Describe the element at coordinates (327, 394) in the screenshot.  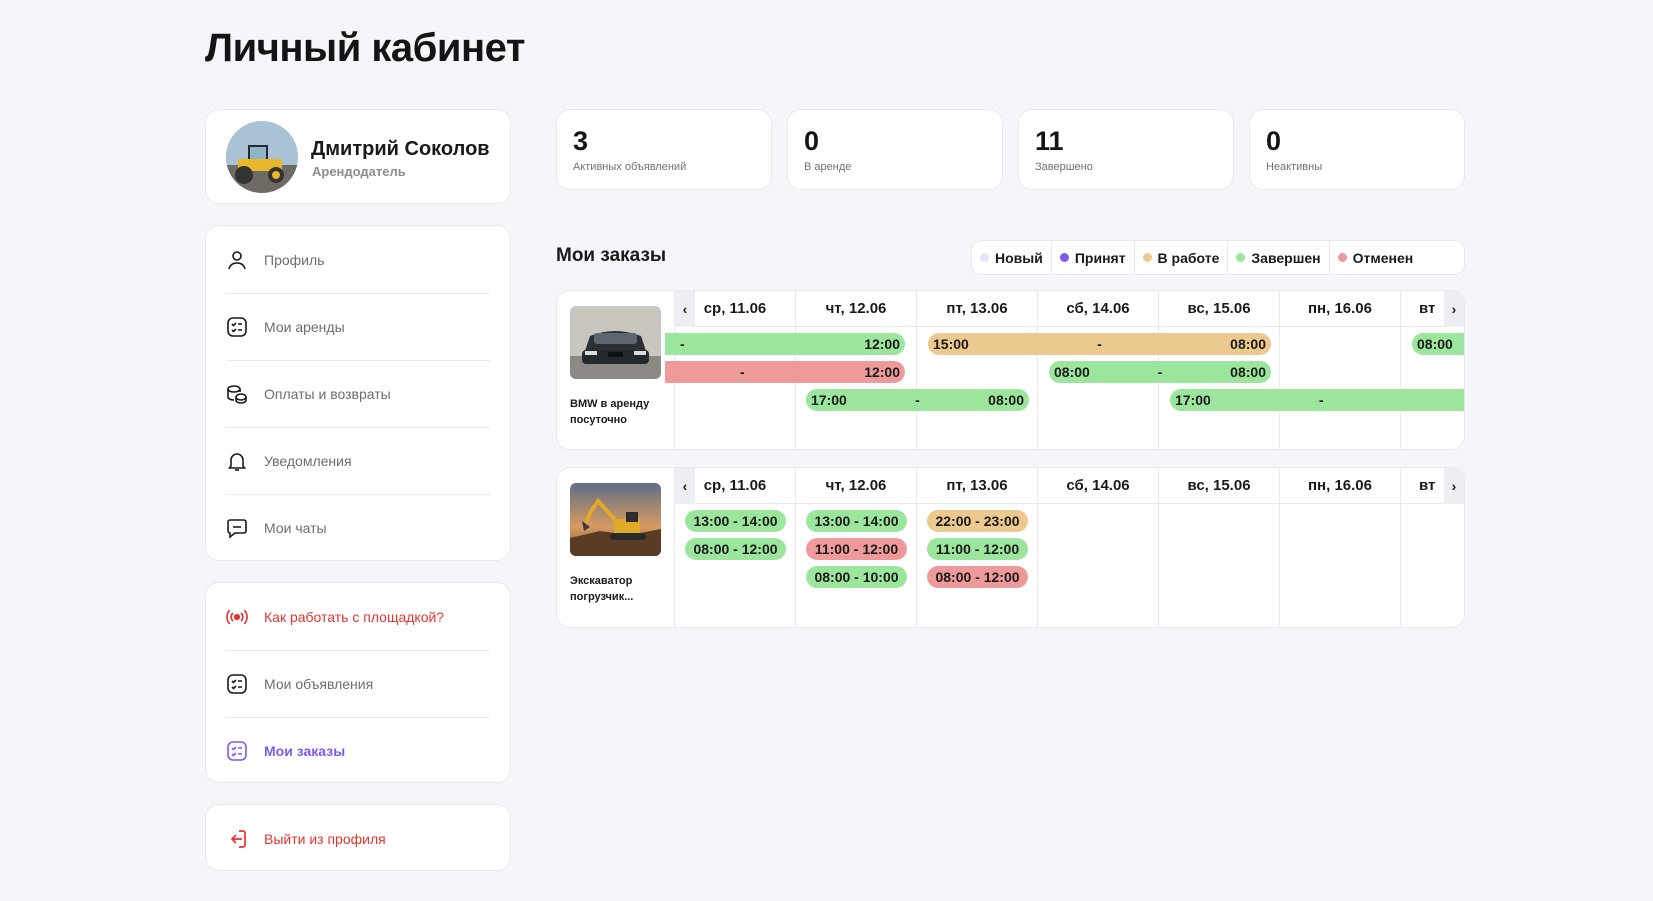
I see `menu-item-label: Оплаты и возвраты` at that location.